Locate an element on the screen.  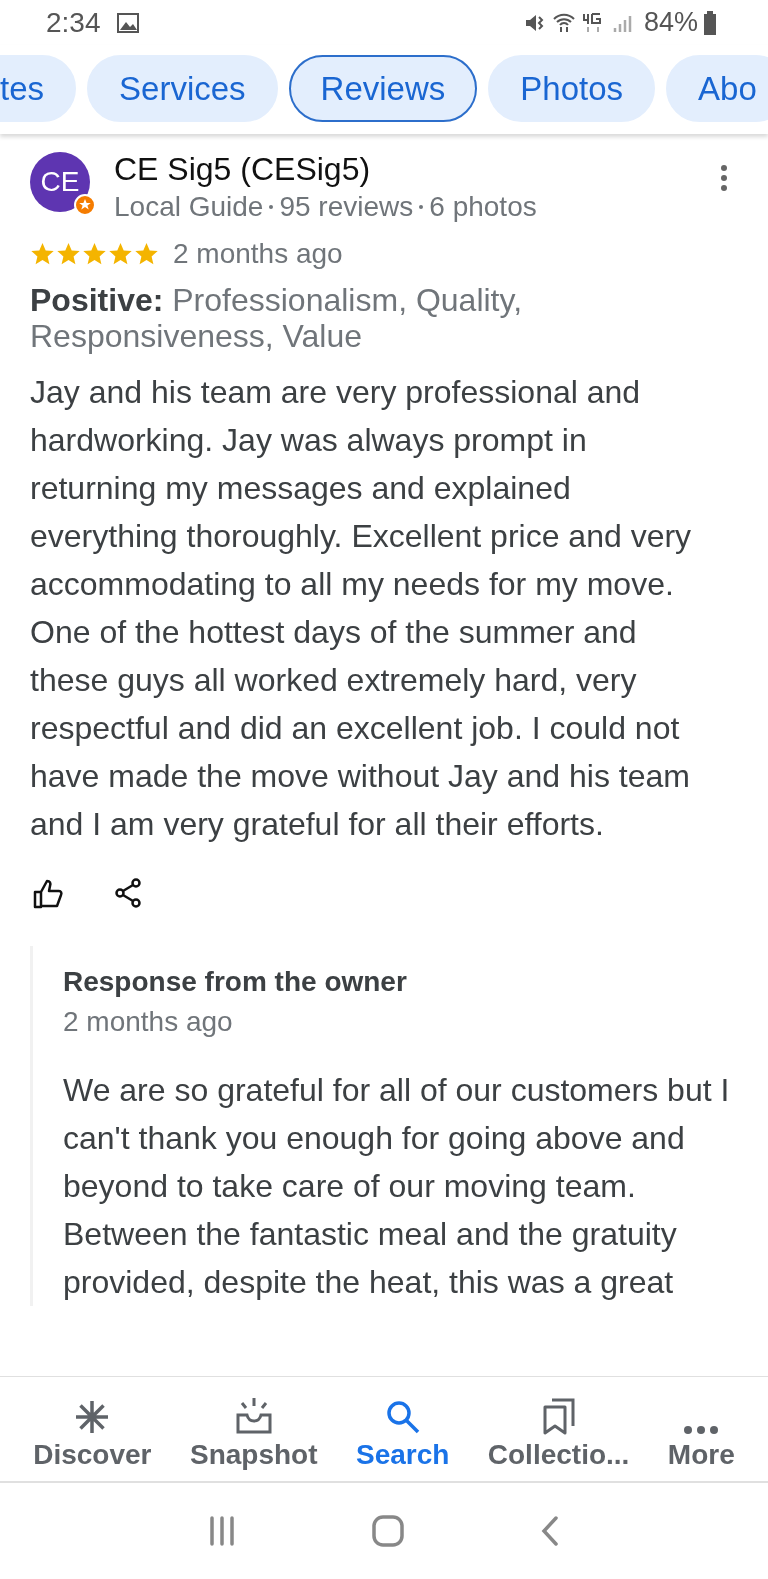
tab: Abo is located at coordinates (717, 88).